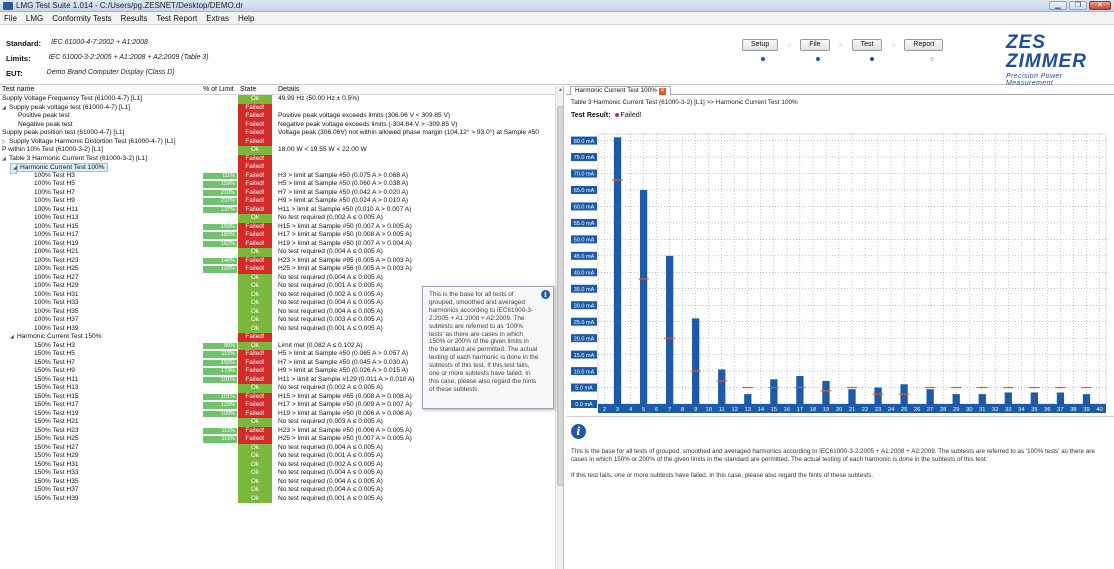 Image resolution: width=1114 pixels, height=569 pixels. Describe the element at coordinates (956, 410) in the screenshot. I see `x-tick-label: 29` at that location.